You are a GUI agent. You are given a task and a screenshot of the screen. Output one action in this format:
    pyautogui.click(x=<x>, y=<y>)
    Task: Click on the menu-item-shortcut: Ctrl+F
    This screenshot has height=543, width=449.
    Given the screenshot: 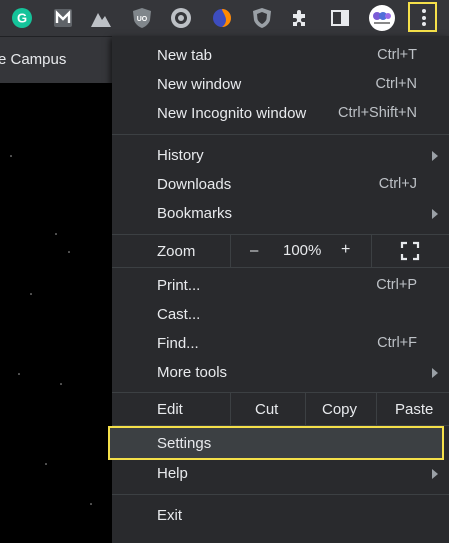 What is the action you would take?
    pyautogui.click(x=397, y=343)
    